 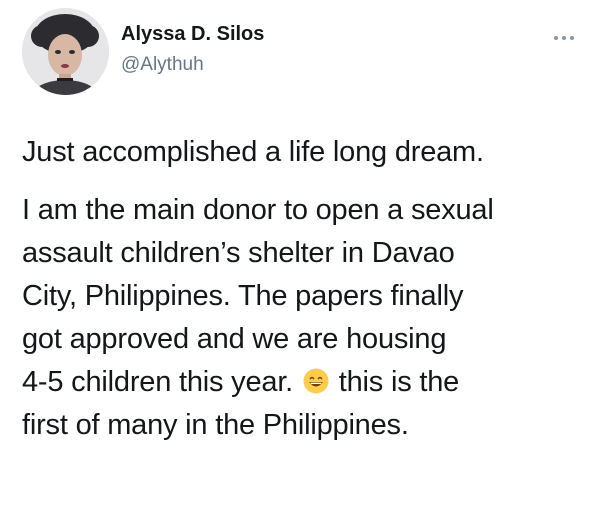 I want to click on avatar, so click(x=65, y=51).